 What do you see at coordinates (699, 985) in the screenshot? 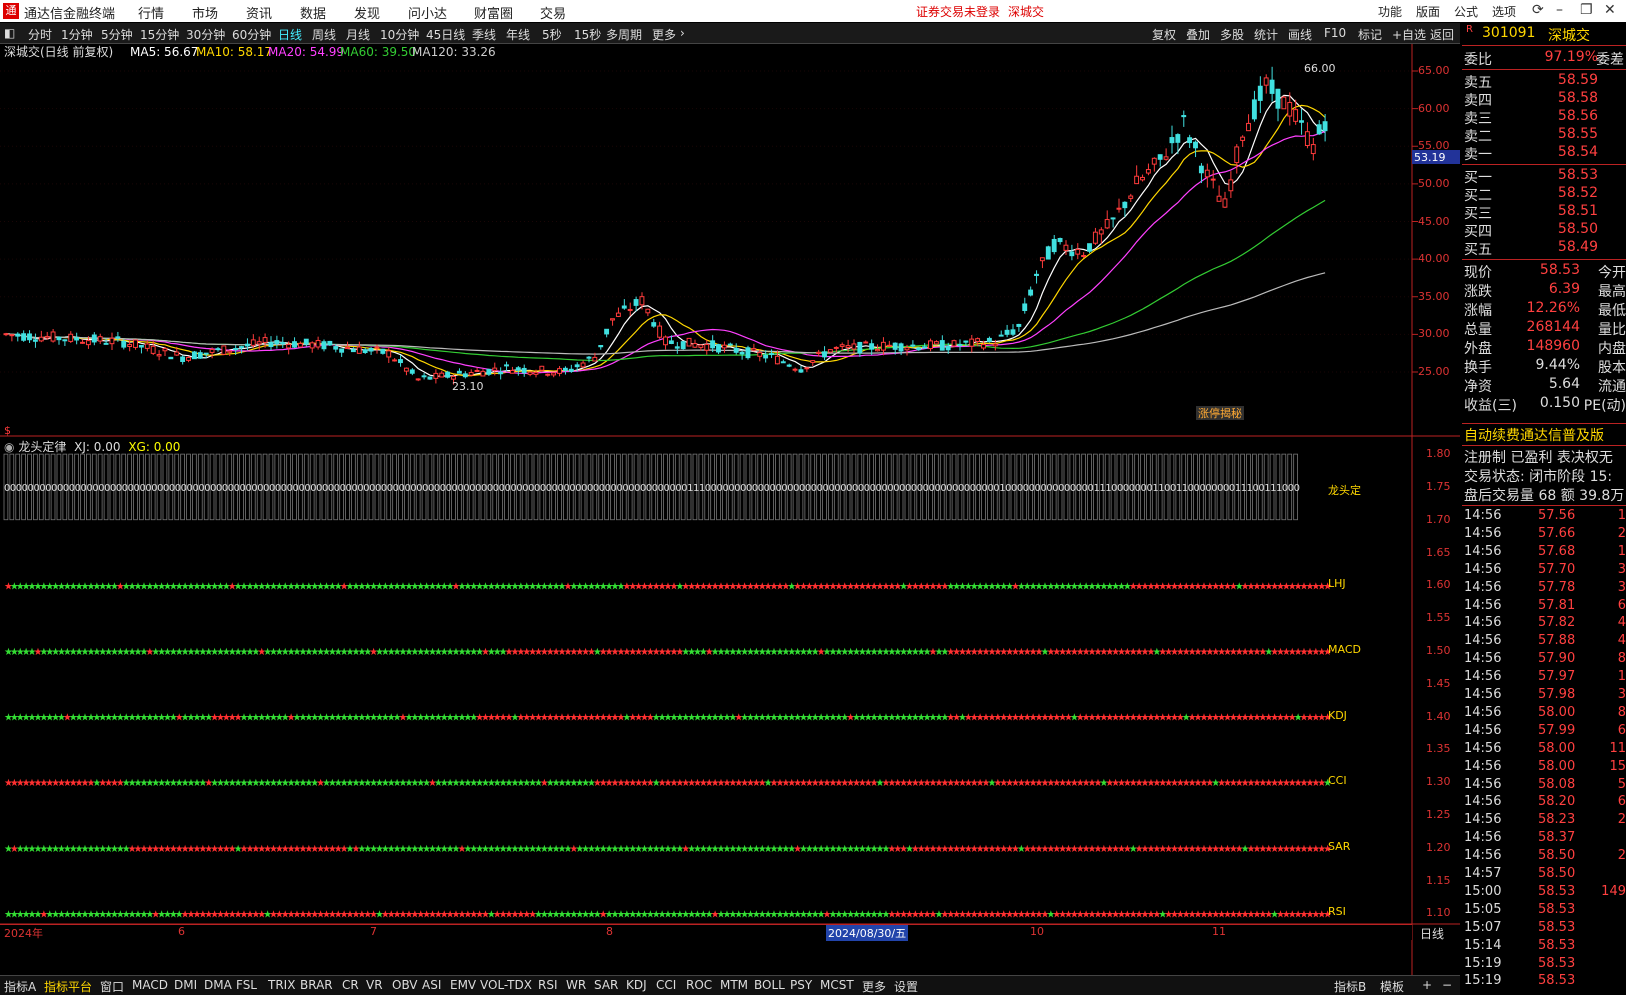
I see `bottom-tab: ROC` at bounding box center [699, 985].